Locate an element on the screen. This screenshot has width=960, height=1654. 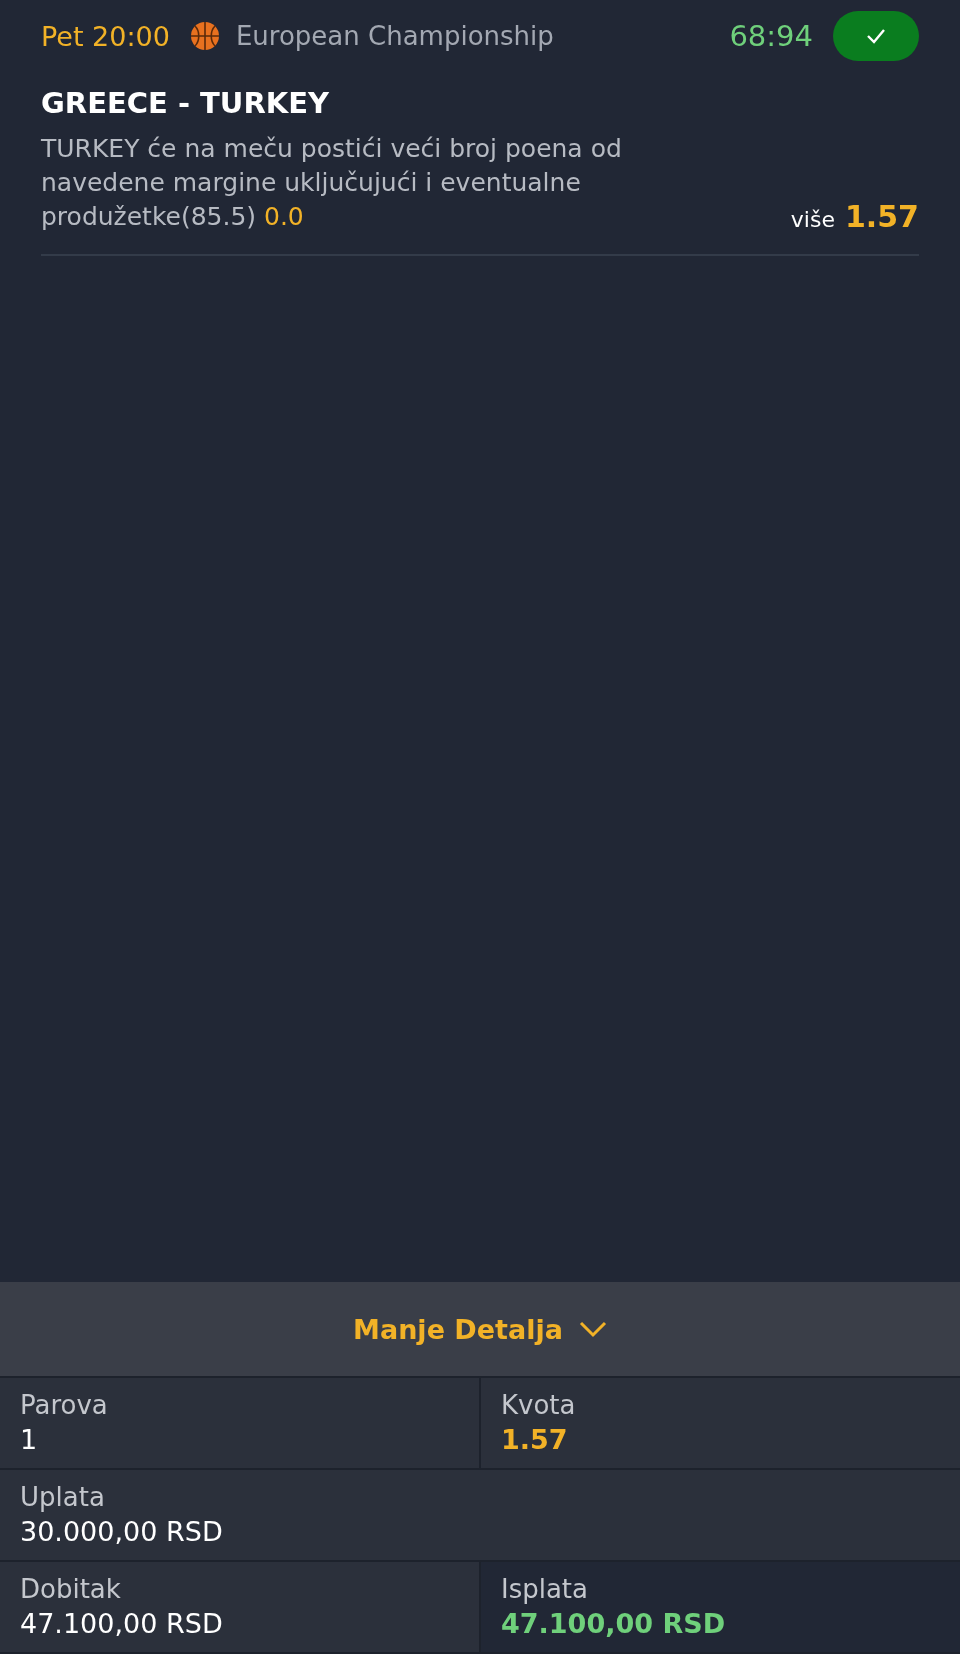
summary-label: Dobitak is located at coordinates (71, 1589).